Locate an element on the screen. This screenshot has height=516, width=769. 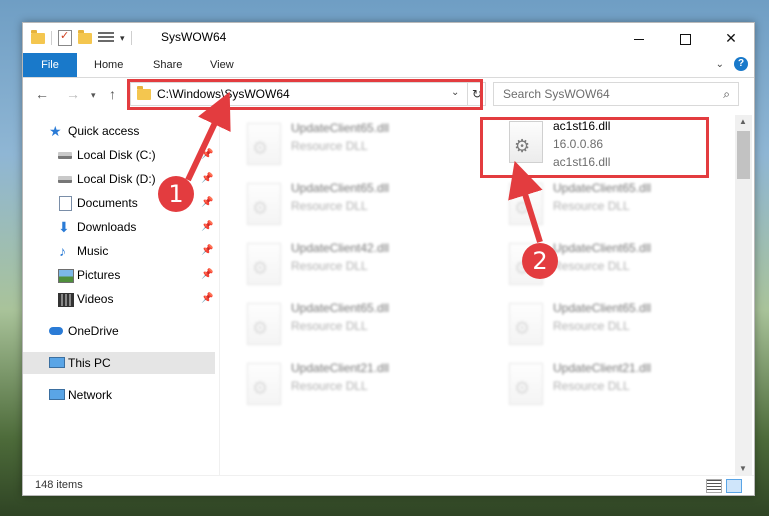
step-1-badge: 1 is located at coordinates (176, 194).